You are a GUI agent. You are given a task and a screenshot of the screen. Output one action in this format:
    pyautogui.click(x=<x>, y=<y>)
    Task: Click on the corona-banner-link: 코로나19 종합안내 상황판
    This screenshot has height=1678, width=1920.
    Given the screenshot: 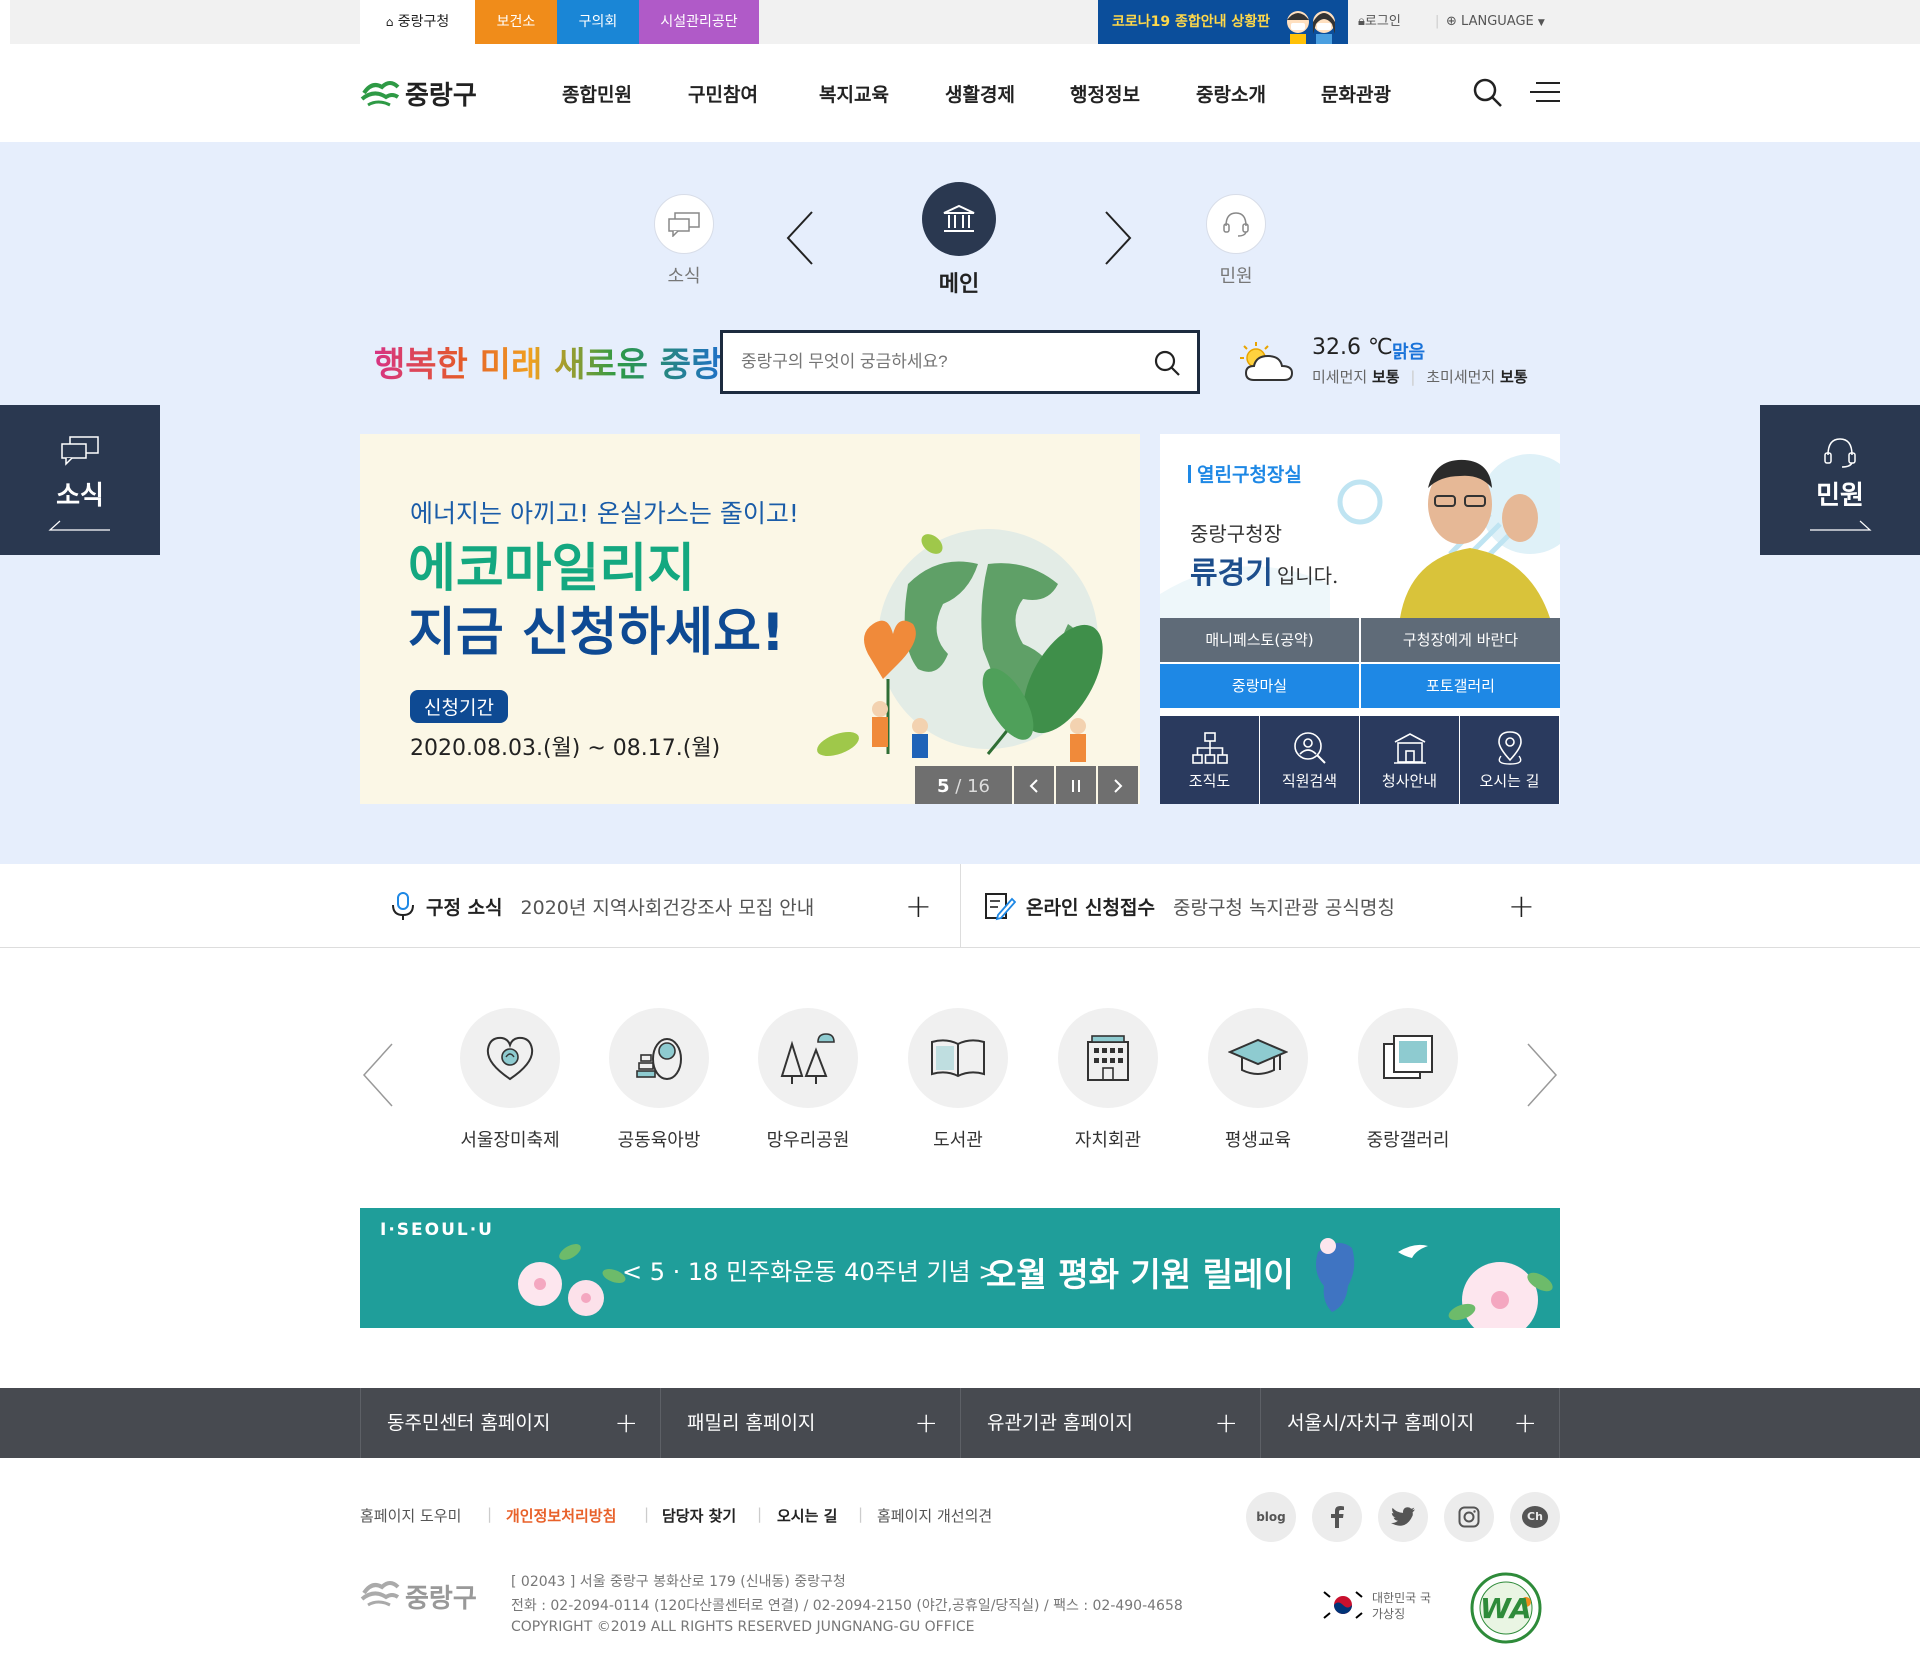 What is the action you would take?
    pyautogui.click(x=1223, y=22)
    